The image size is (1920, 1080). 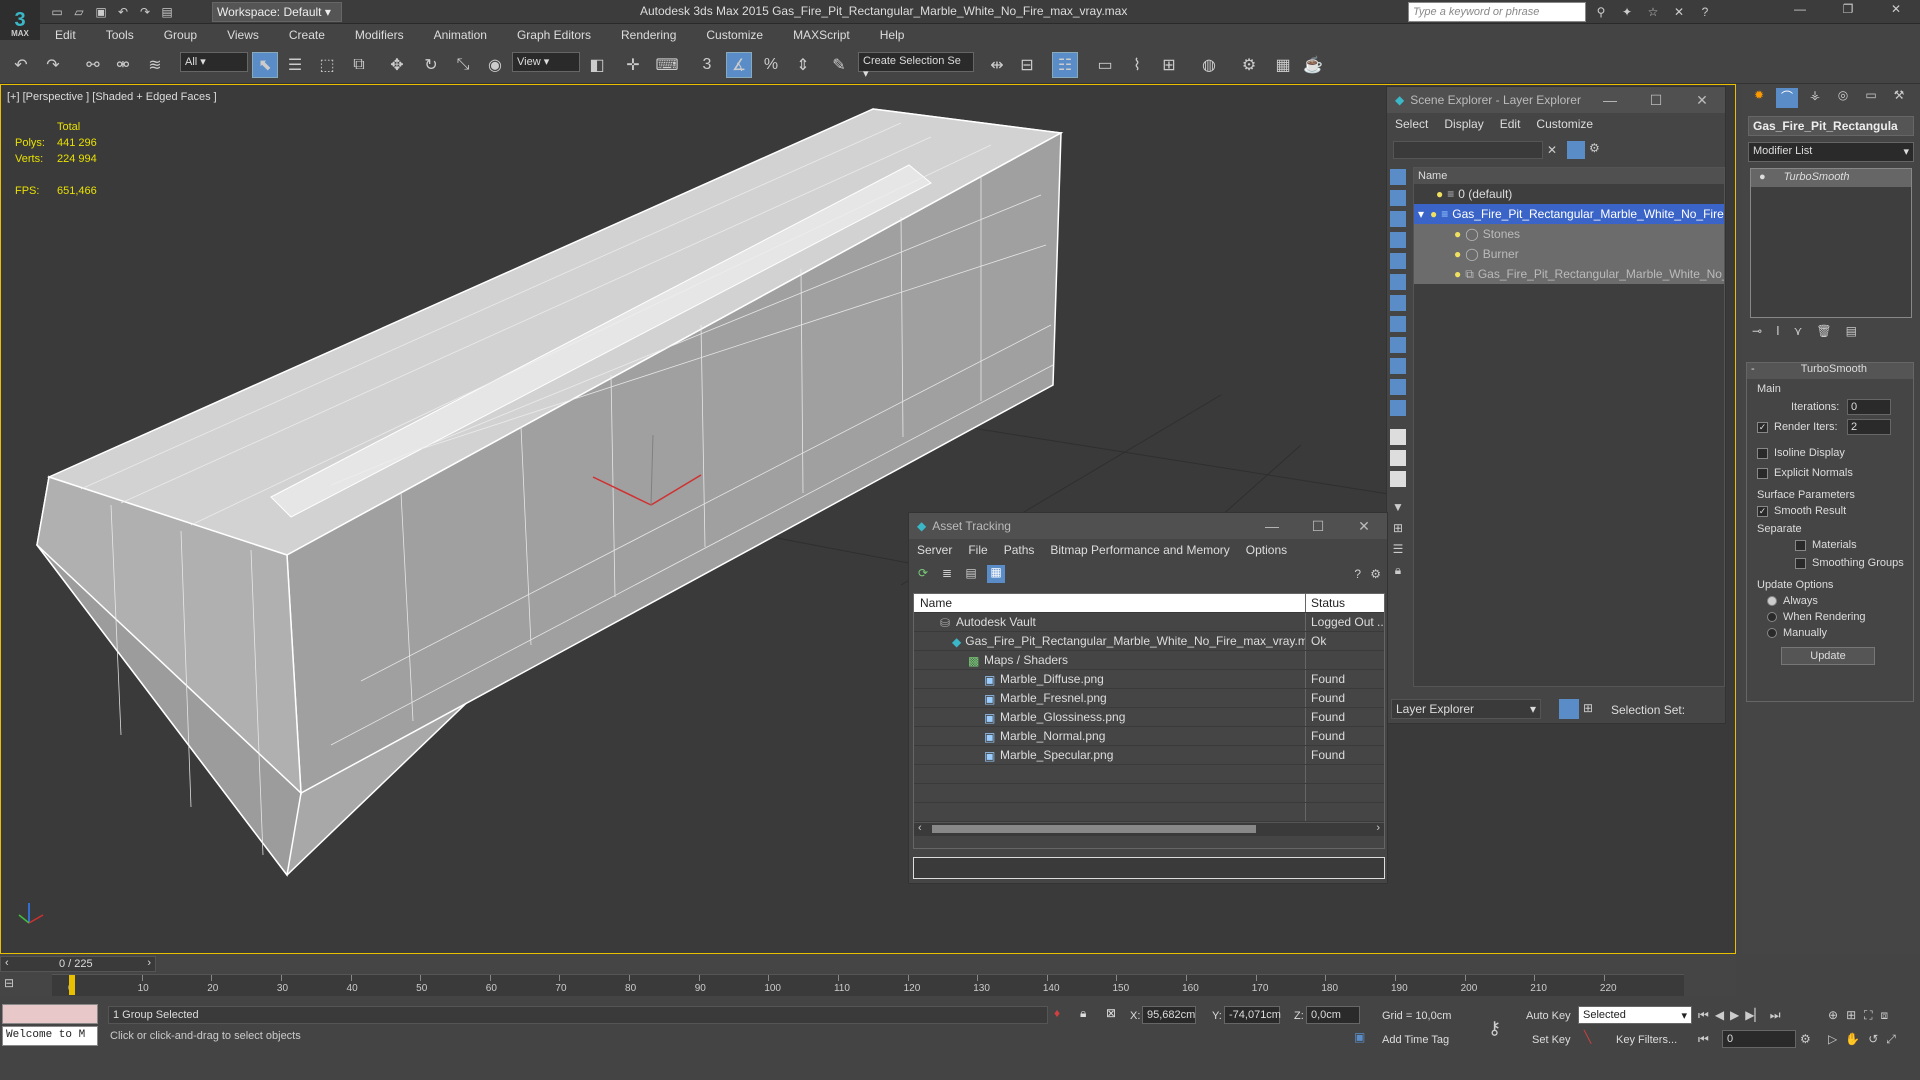 I want to click on settings-icon: ⚙, so click(x=1375, y=574).